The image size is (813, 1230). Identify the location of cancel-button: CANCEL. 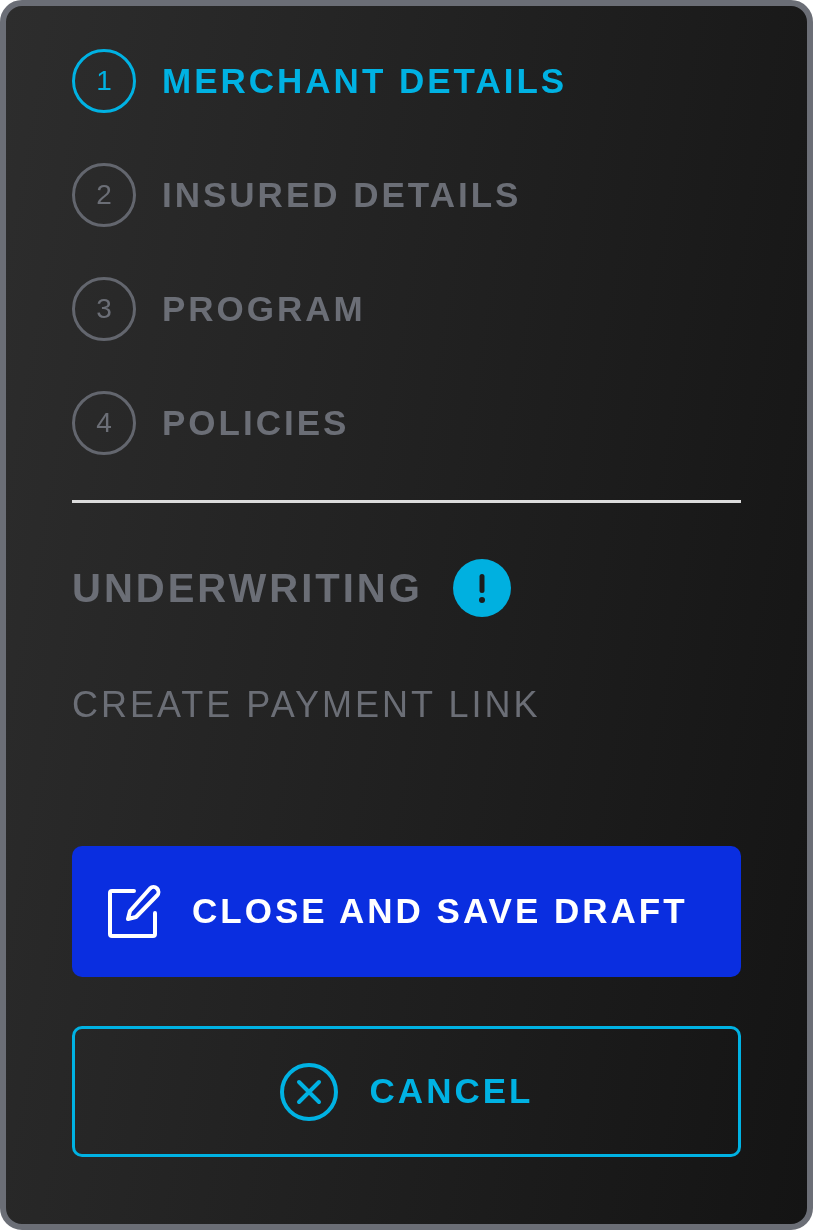
(406, 1091).